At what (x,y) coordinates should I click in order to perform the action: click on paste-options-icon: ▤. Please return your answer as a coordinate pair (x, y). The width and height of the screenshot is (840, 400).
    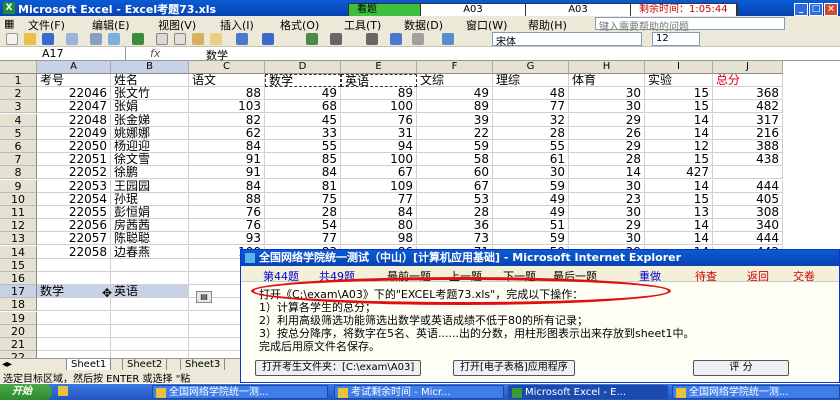
    Looking at the image, I should click on (204, 297).